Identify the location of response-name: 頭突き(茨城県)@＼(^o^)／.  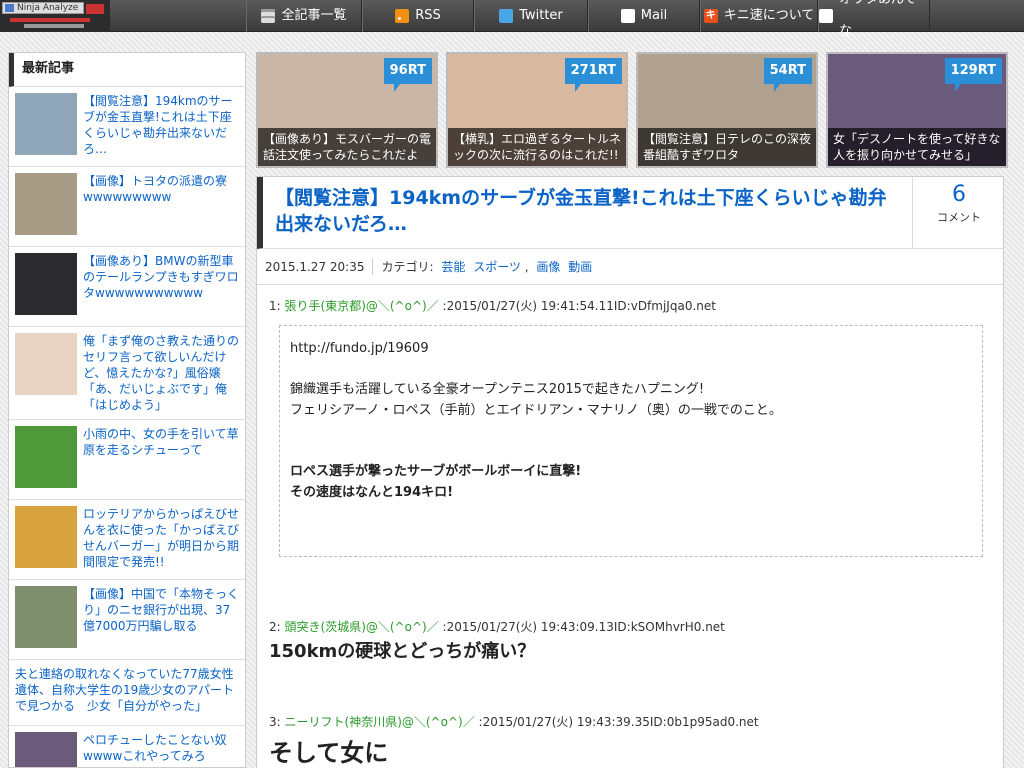
(361, 627).